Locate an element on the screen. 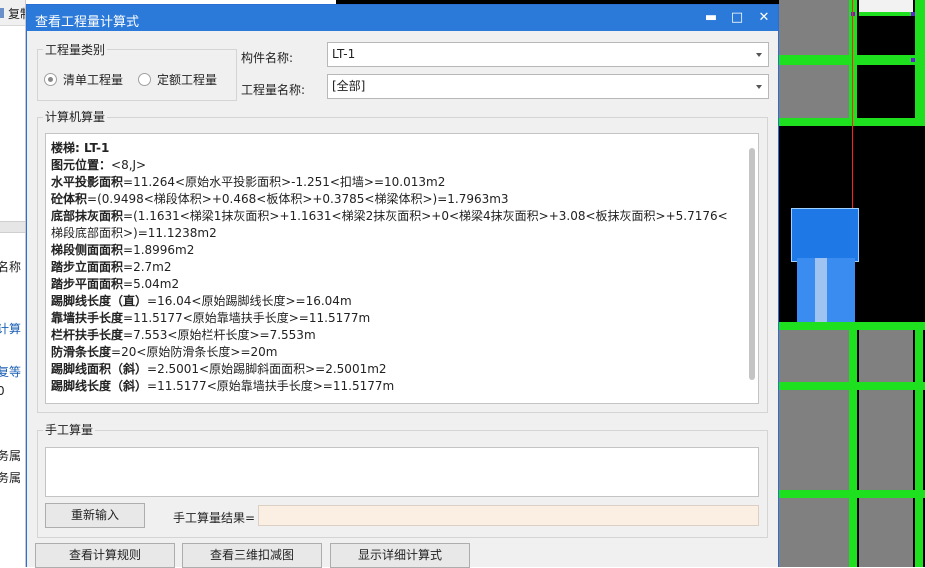 The width and height of the screenshot is (925, 568). background-link: 复等 is located at coordinates (10, 371).